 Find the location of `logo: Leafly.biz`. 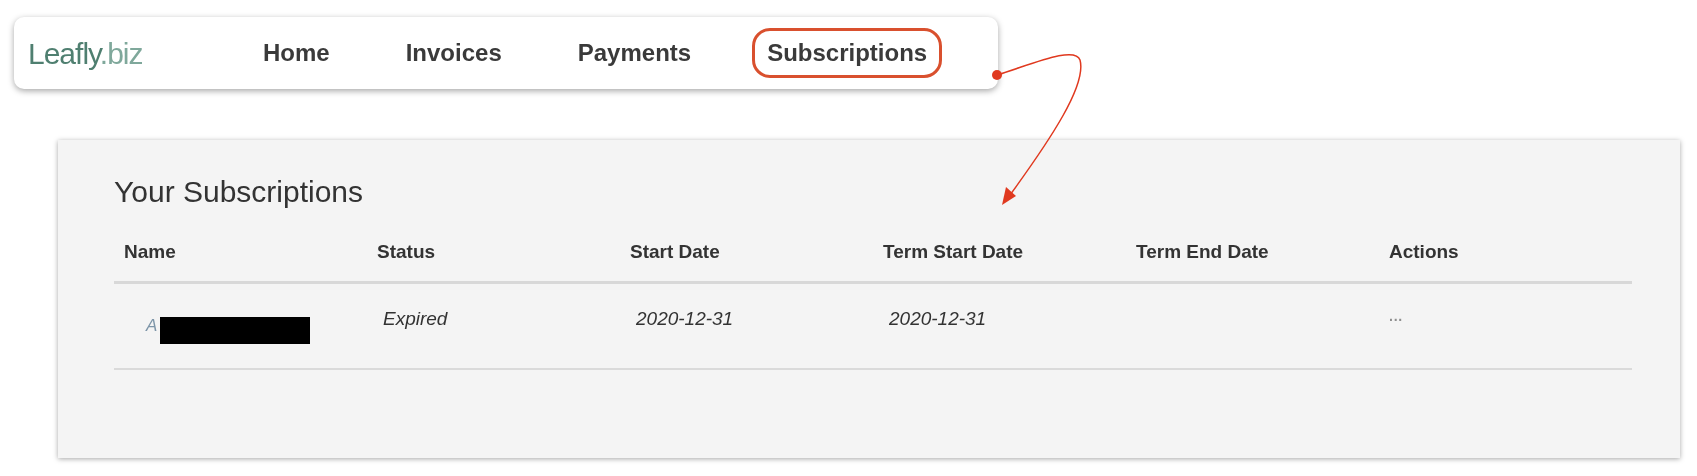

logo: Leafly.biz is located at coordinates (123, 53).